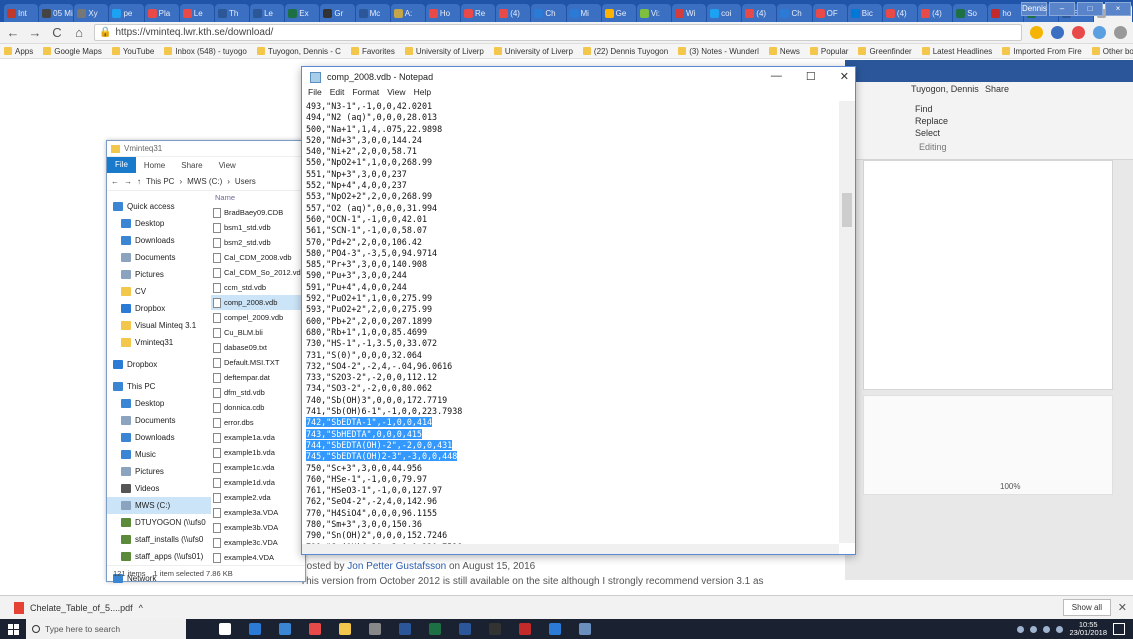  Describe the element at coordinates (337, 13) in the screenshot. I see `browser-tab: Gr` at that location.